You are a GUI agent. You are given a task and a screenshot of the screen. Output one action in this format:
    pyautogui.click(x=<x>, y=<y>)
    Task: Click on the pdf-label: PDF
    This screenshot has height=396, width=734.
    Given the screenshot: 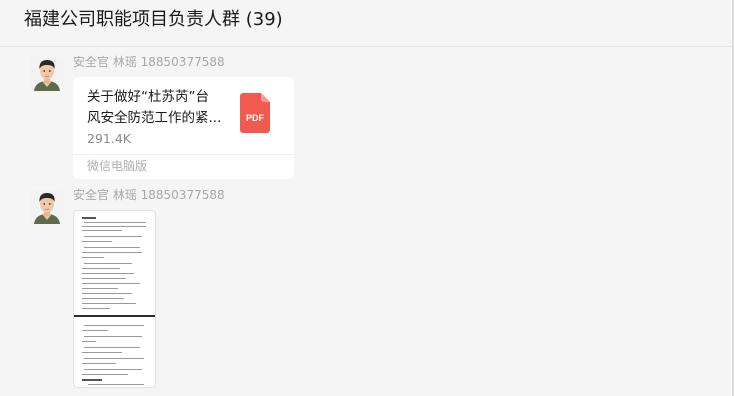 What is the action you would take?
    pyautogui.click(x=255, y=118)
    